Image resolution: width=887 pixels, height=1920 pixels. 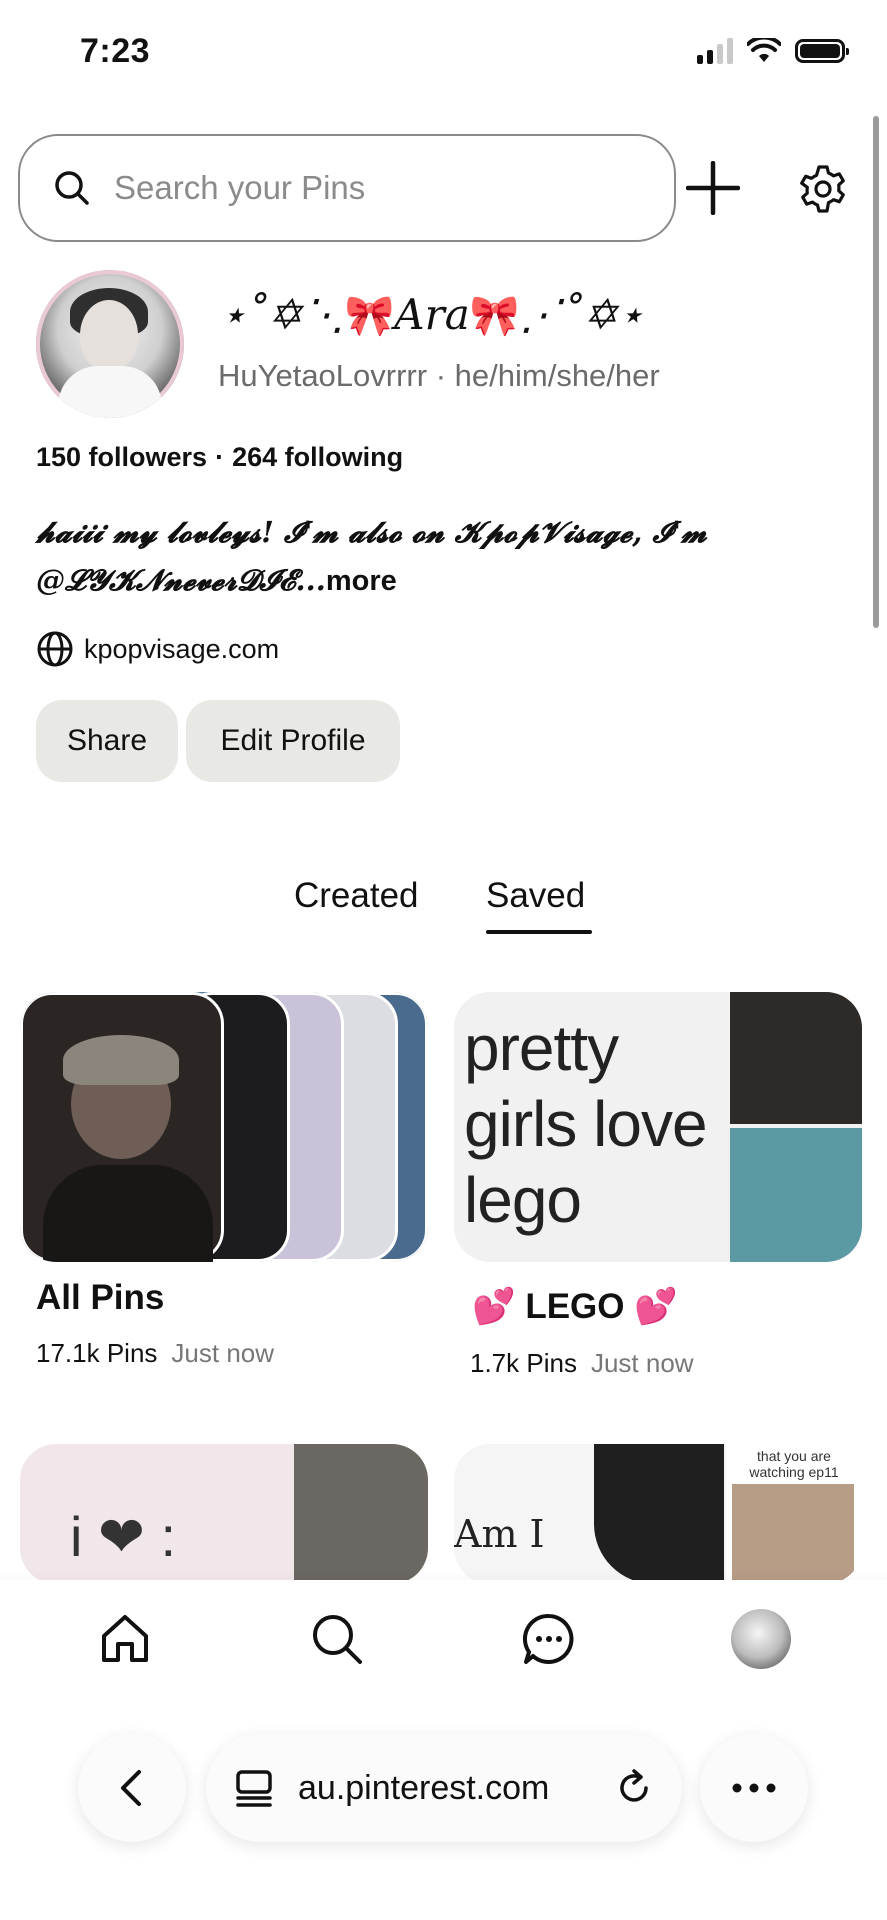 I want to click on home-icon, so click(x=125, y=1638).